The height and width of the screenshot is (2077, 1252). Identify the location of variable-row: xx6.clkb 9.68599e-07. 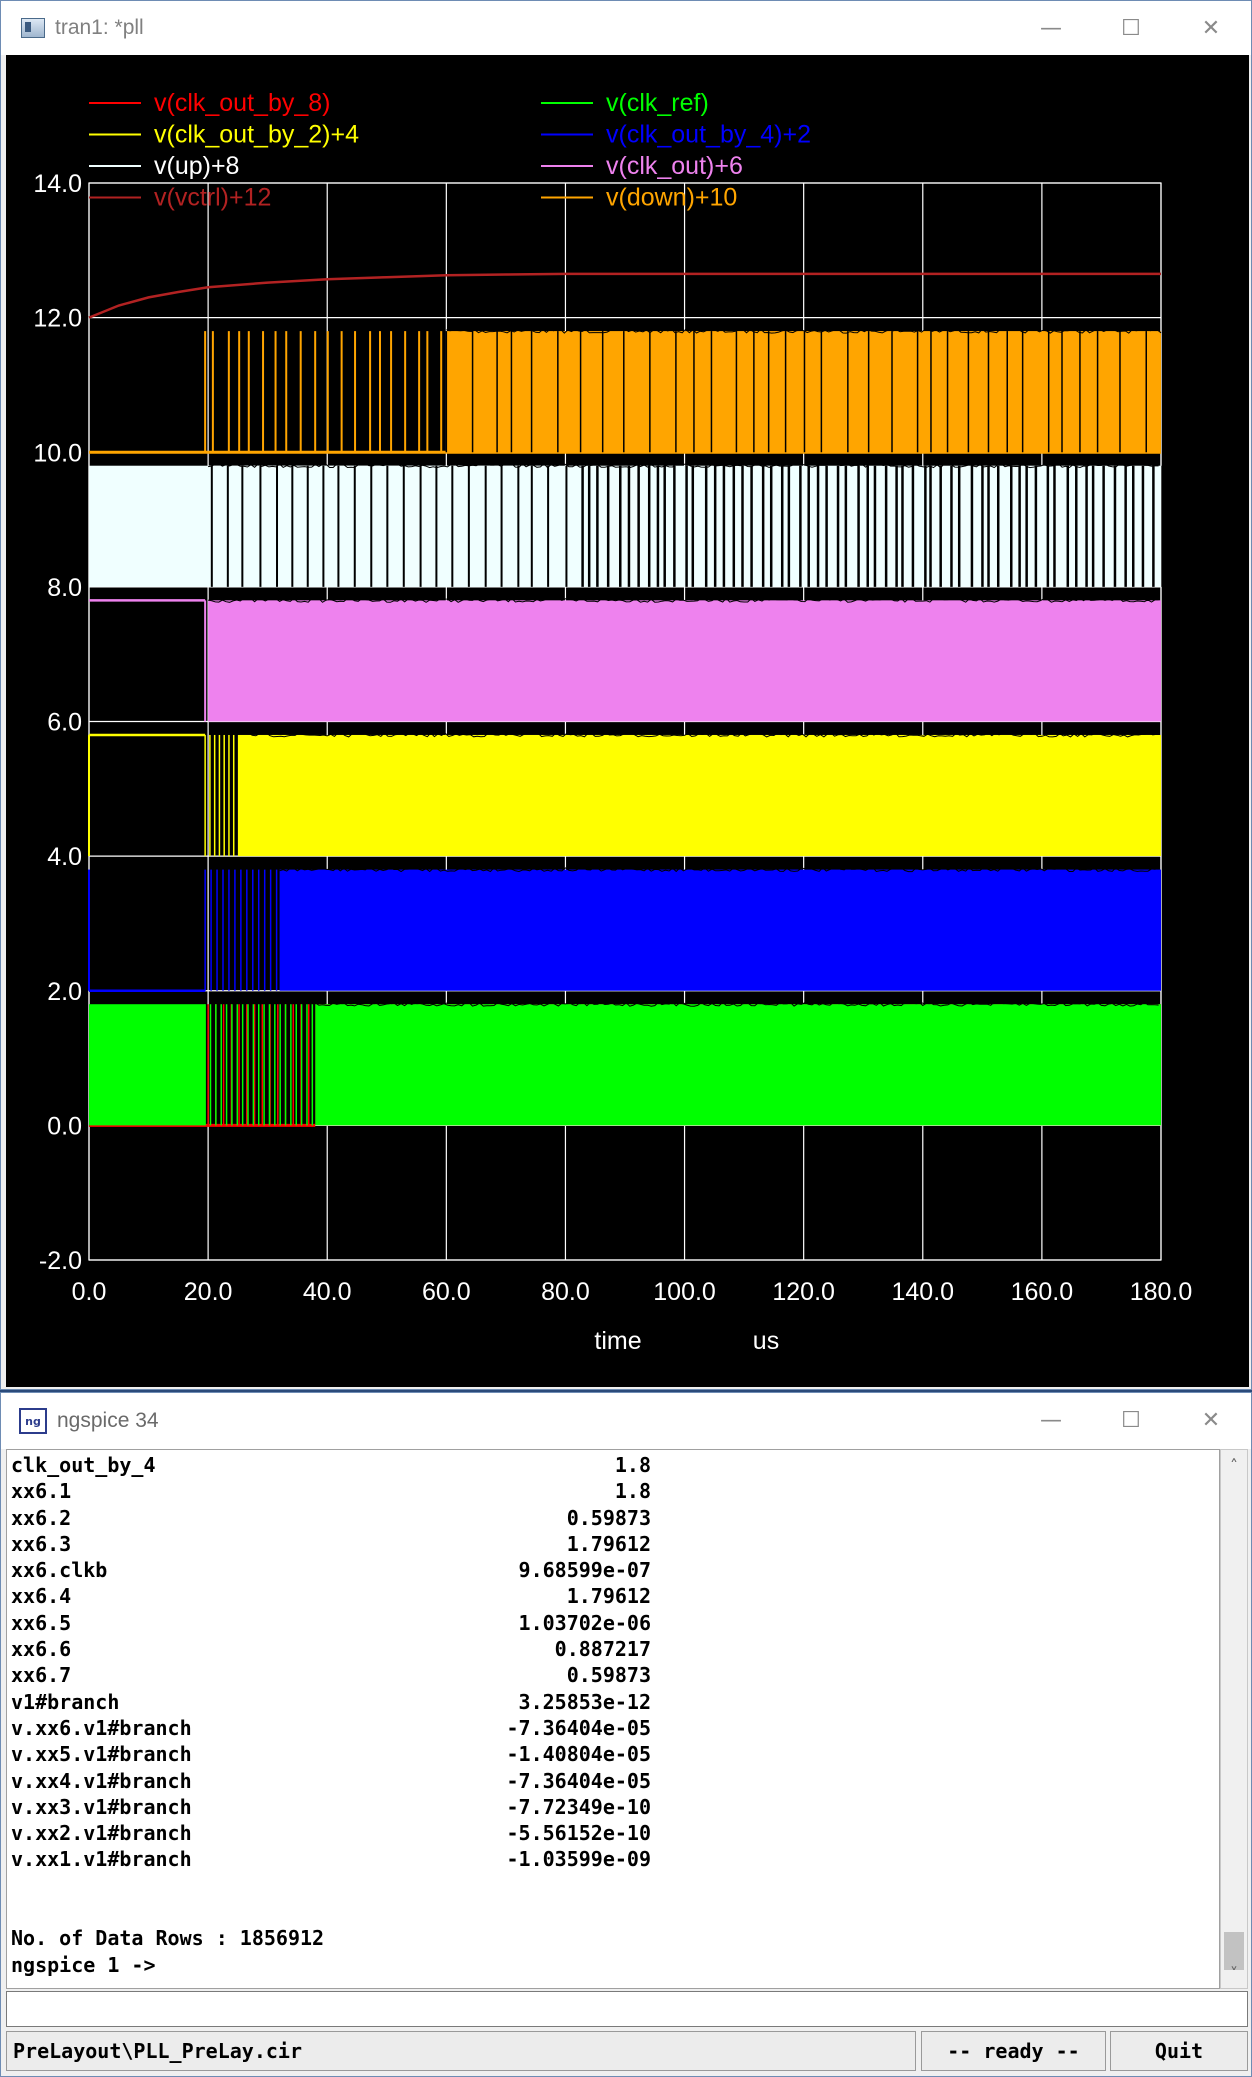
(615, 1570).